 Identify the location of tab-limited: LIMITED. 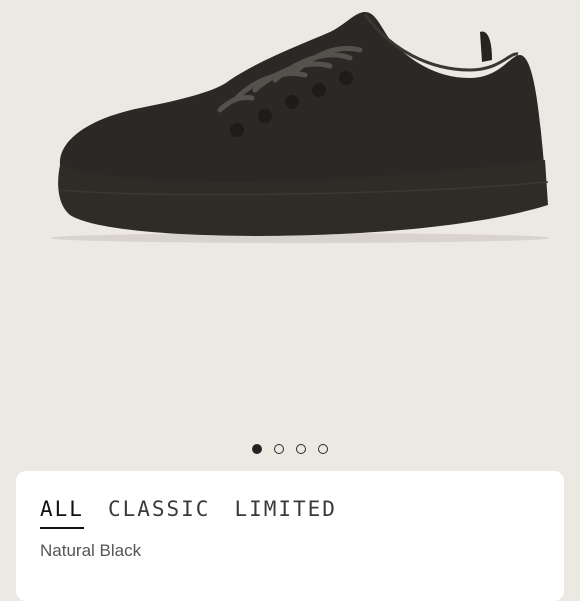
(285, 513).